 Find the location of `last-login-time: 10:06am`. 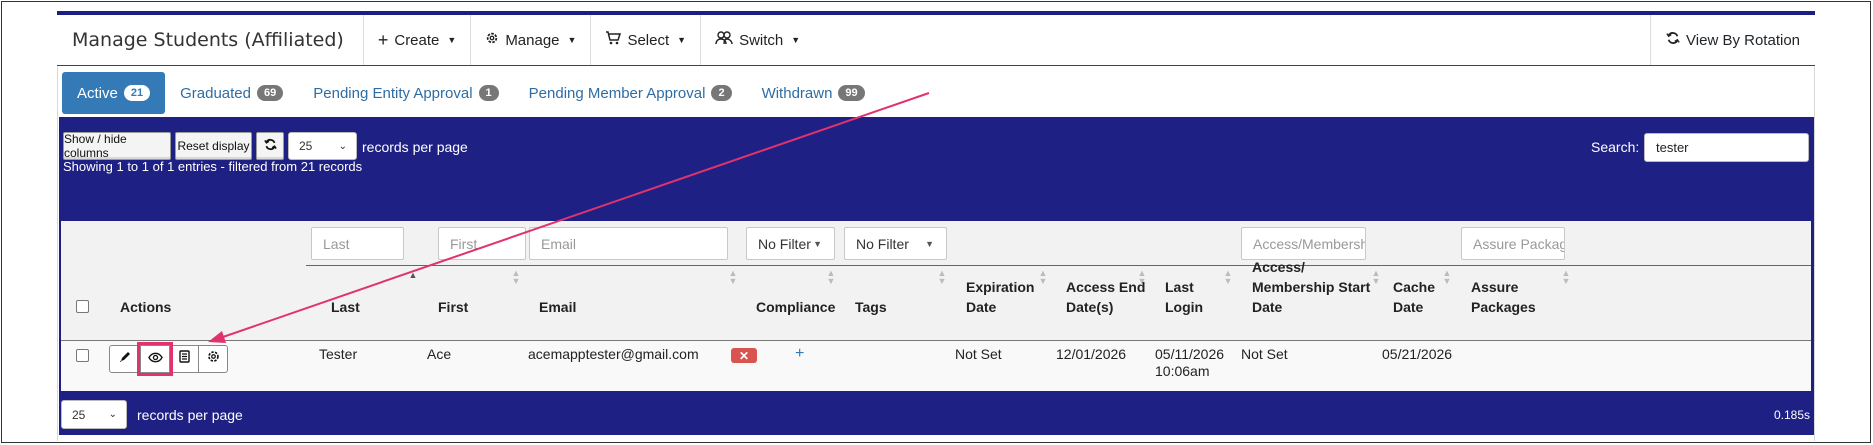

last-login-time: 10:06am is located at coordinates (1182, 371).